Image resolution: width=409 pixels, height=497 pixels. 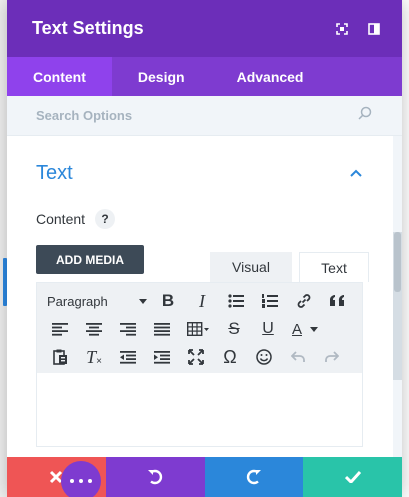 I want to click on table-icon, so click(x=198, y=329).